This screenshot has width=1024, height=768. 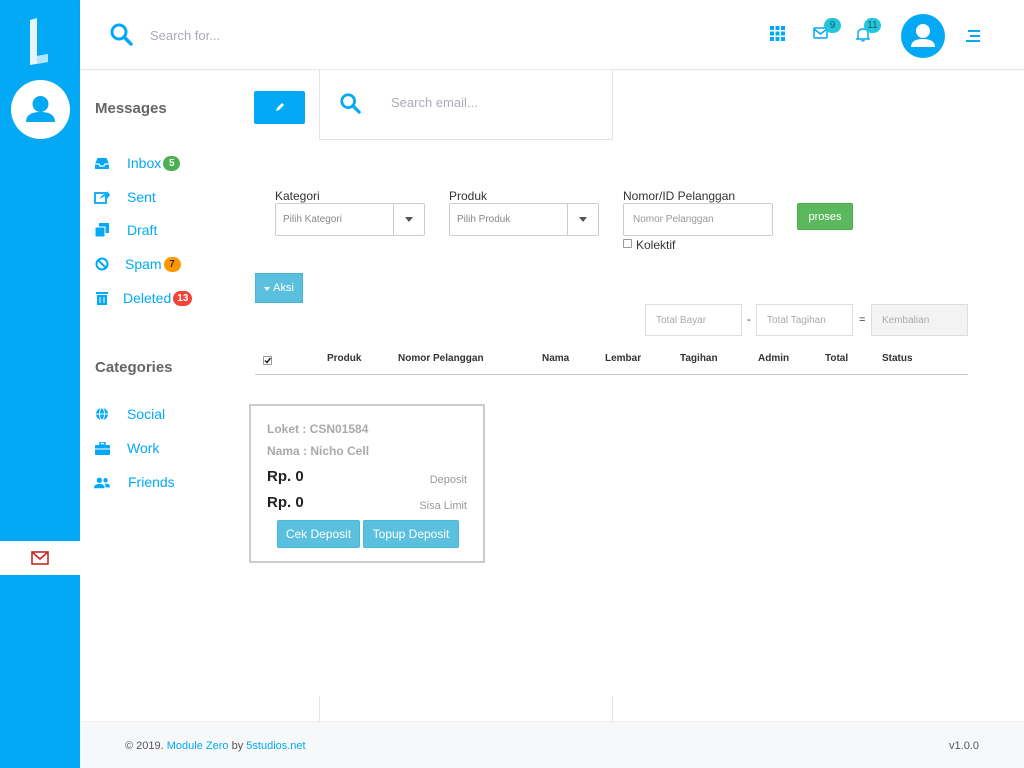 I want to click on by-text: by, so click(x=237, y=746).